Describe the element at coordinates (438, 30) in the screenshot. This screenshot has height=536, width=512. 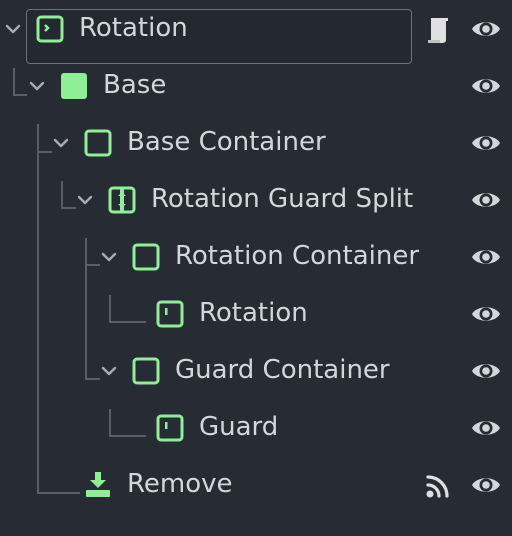
I see `script-icon` at that location.